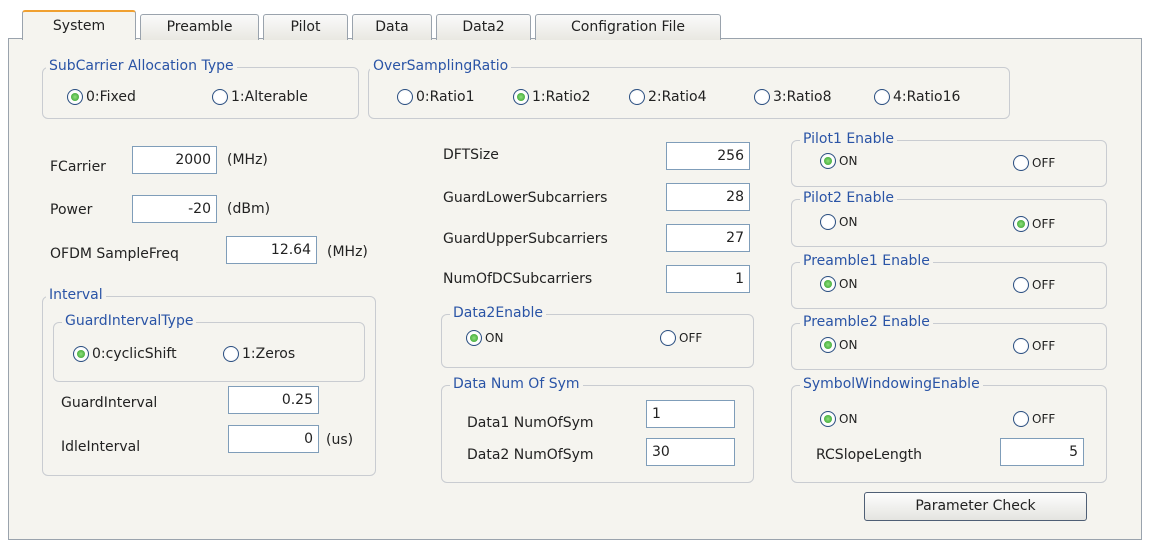  I want to click on subcarrier-fixed-radio, so click(75, 97).